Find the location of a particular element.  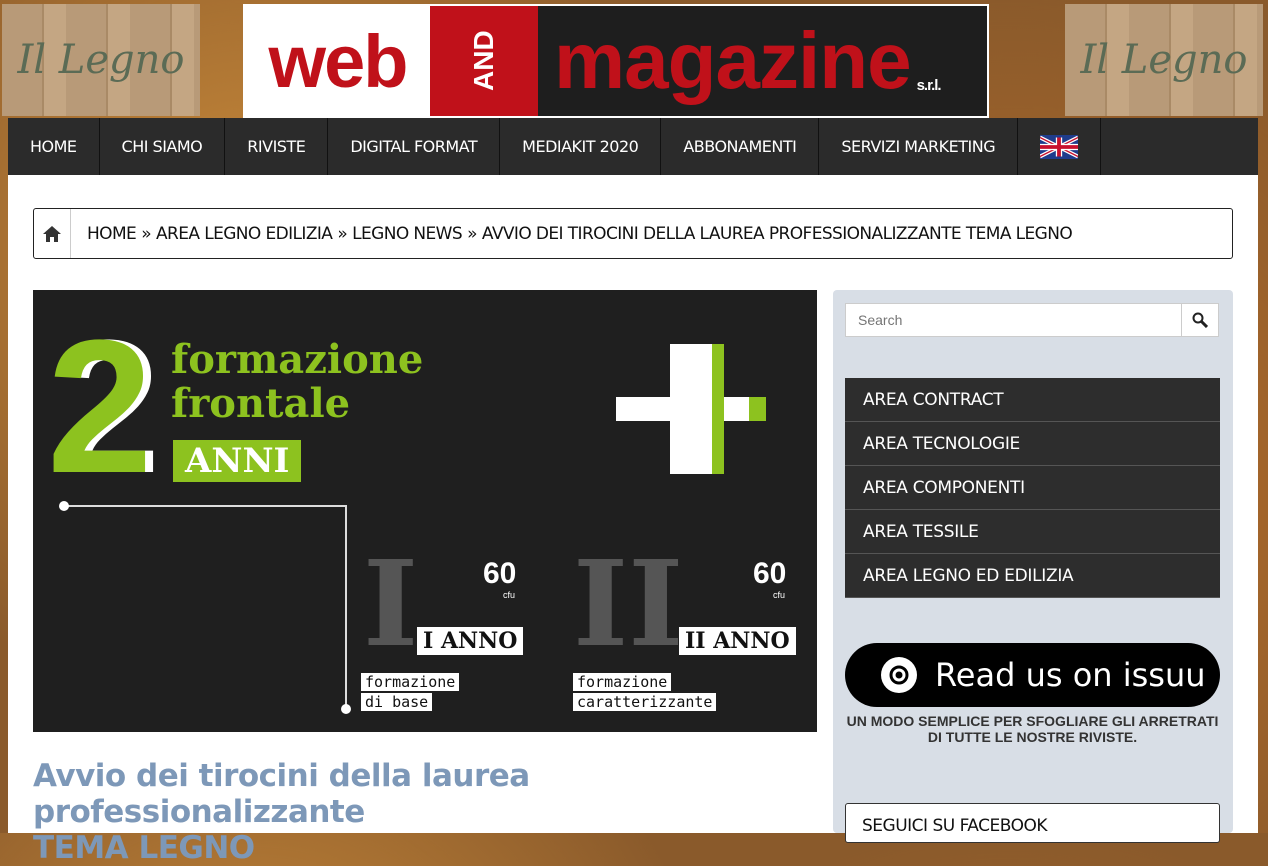

menu-item-area-tecnologie: AREA TECNOLOGIE is located at coordinates (1032, 444).